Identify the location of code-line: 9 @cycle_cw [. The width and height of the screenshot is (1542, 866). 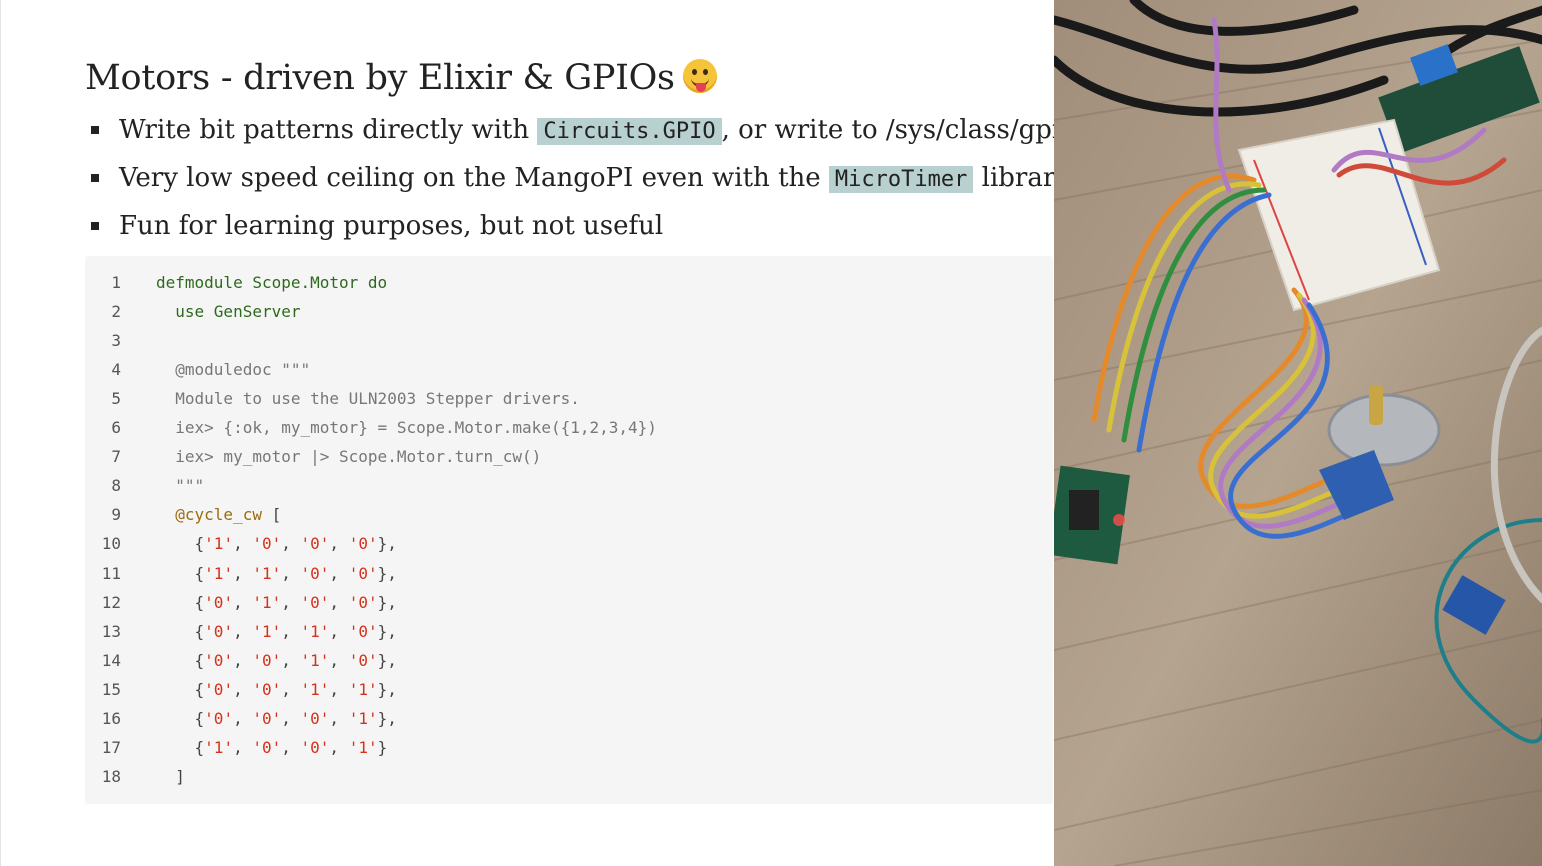
(183, 514).